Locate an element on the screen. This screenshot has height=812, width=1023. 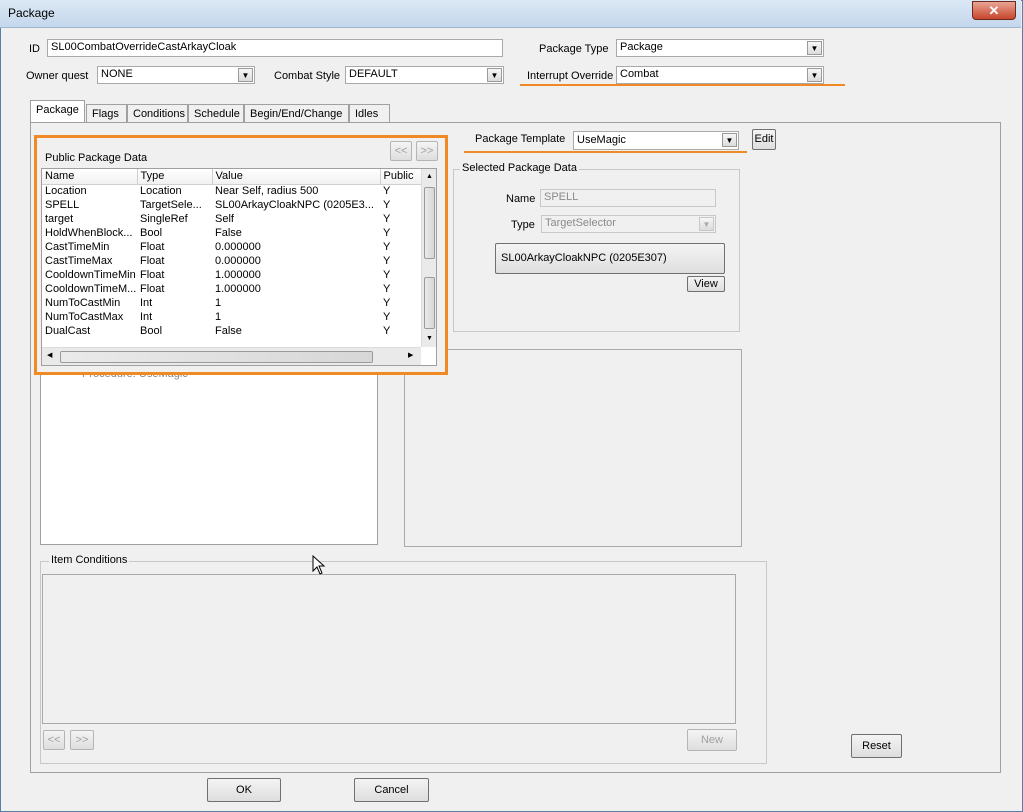
reset-button: Reset is located at coordinates (876, 746).